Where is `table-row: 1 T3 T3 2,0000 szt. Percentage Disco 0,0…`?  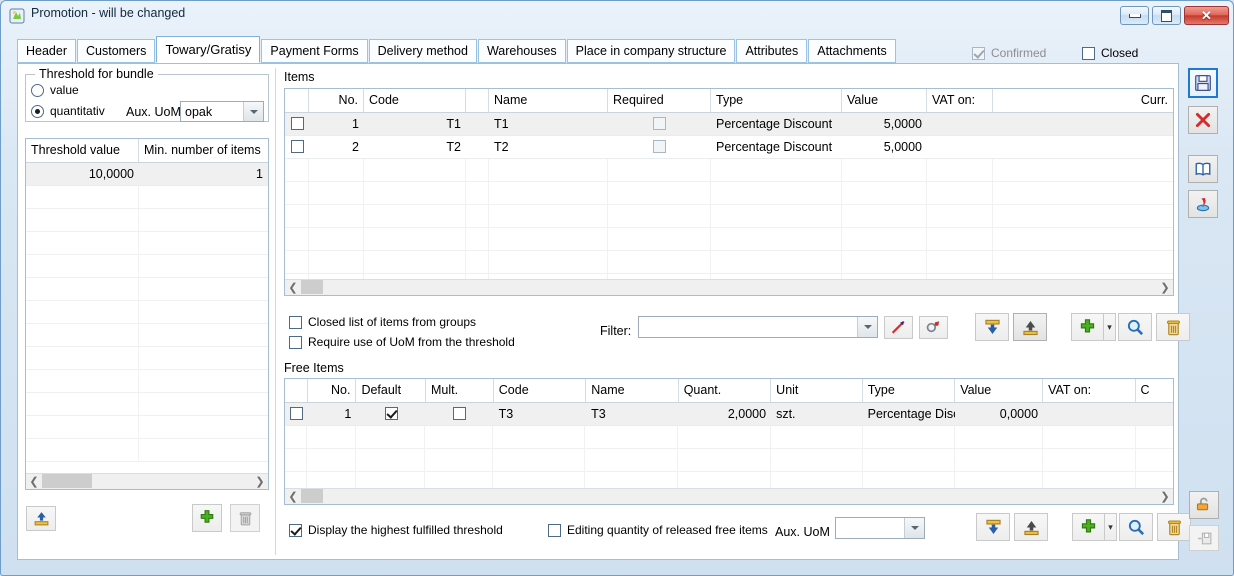 table-row: 1 T3 T3 2,0000 szt. Percentage Disco 0,0… is located at coordinates (729, 414).